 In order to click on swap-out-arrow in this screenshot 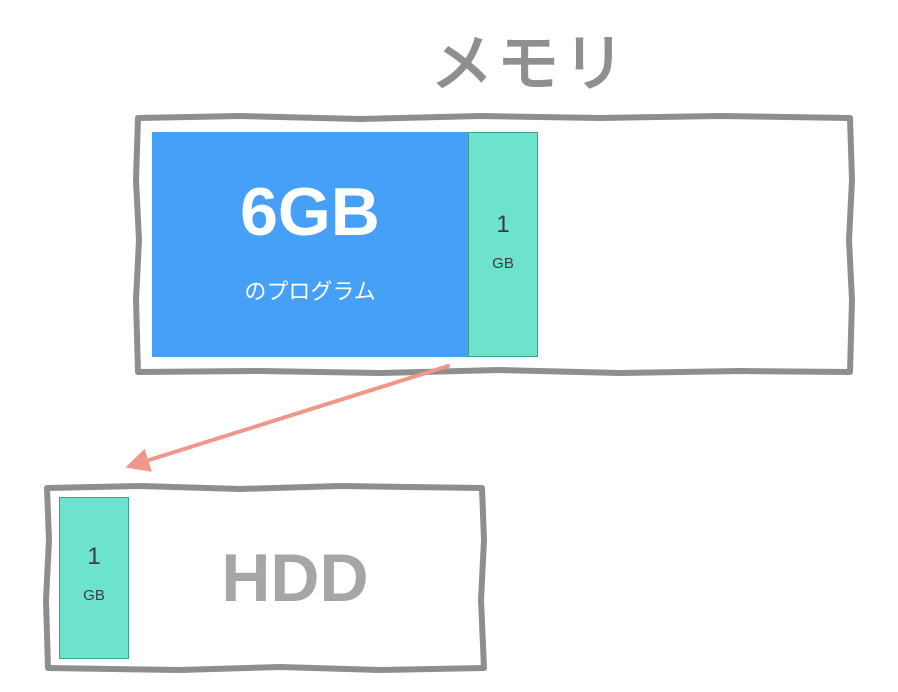, I will do `click(287, 418)`.